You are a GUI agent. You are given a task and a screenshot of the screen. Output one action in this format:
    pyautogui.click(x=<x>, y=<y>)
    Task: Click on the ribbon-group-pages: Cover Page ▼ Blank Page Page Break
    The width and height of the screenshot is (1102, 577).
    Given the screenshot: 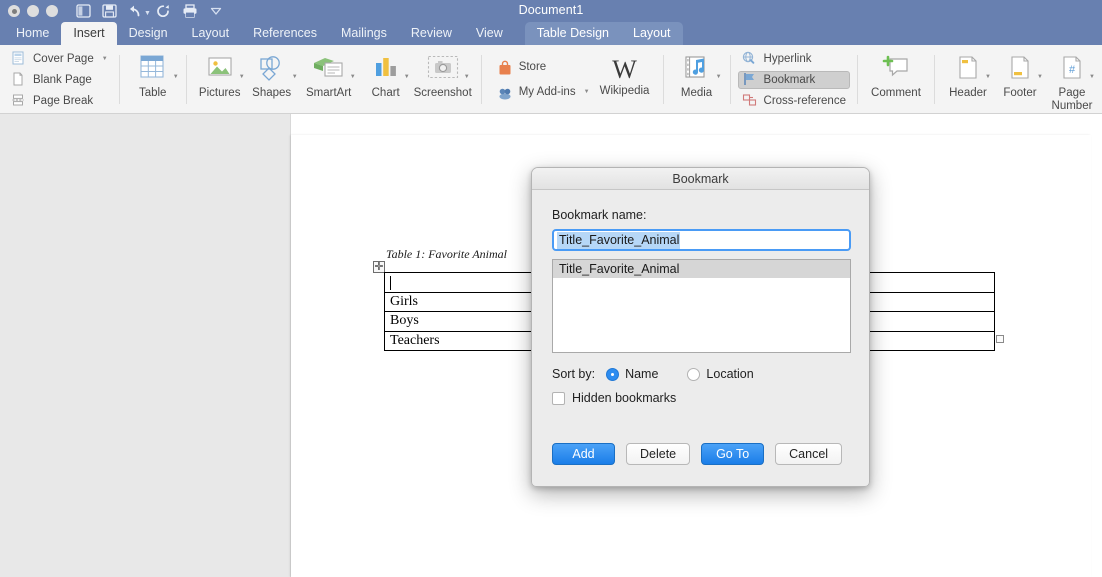 What is the action you would take?
    pyautogui.click(x=59, y=79)
    